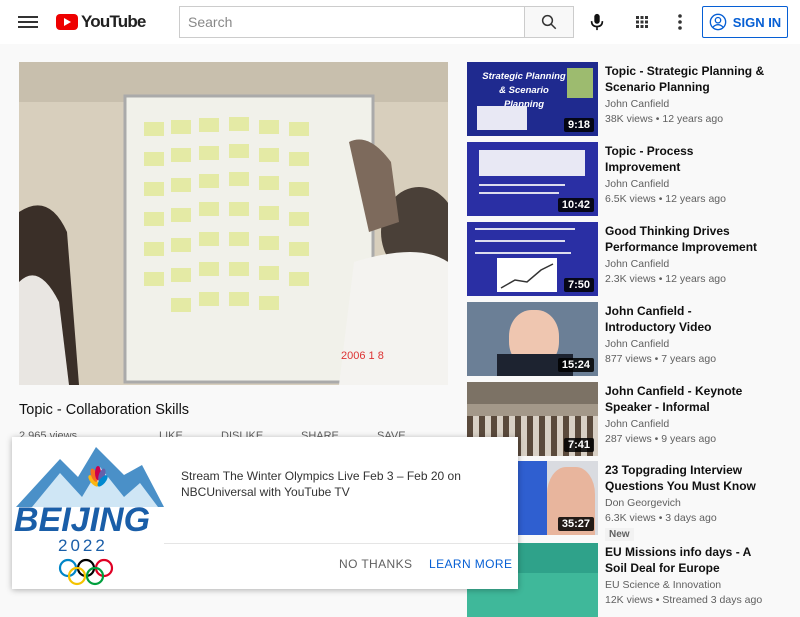 Image resolution: width=800 pixels, height=617 pixels. I want to click on search-button, so click(549, 22).